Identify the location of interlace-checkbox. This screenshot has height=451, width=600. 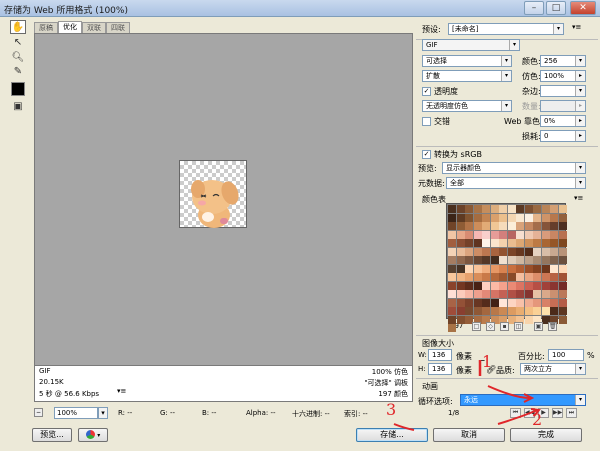
(426, 121).